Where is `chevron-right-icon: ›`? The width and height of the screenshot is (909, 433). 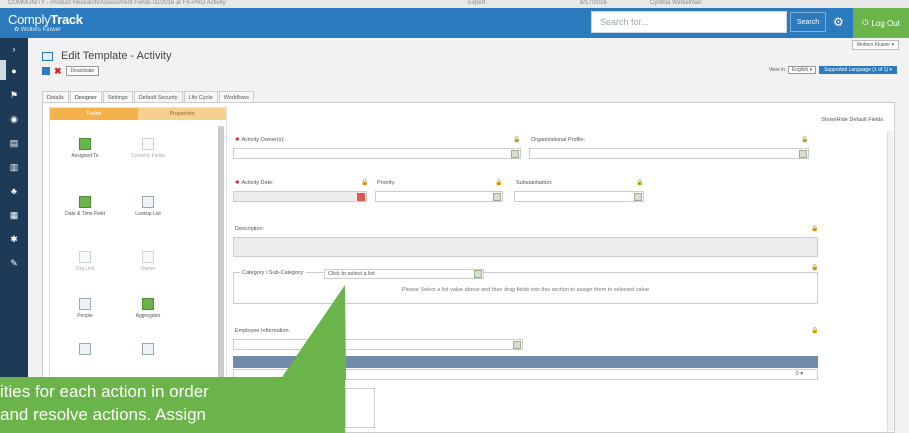
chevron-right-icon: › is located at coordinates (14, 49).